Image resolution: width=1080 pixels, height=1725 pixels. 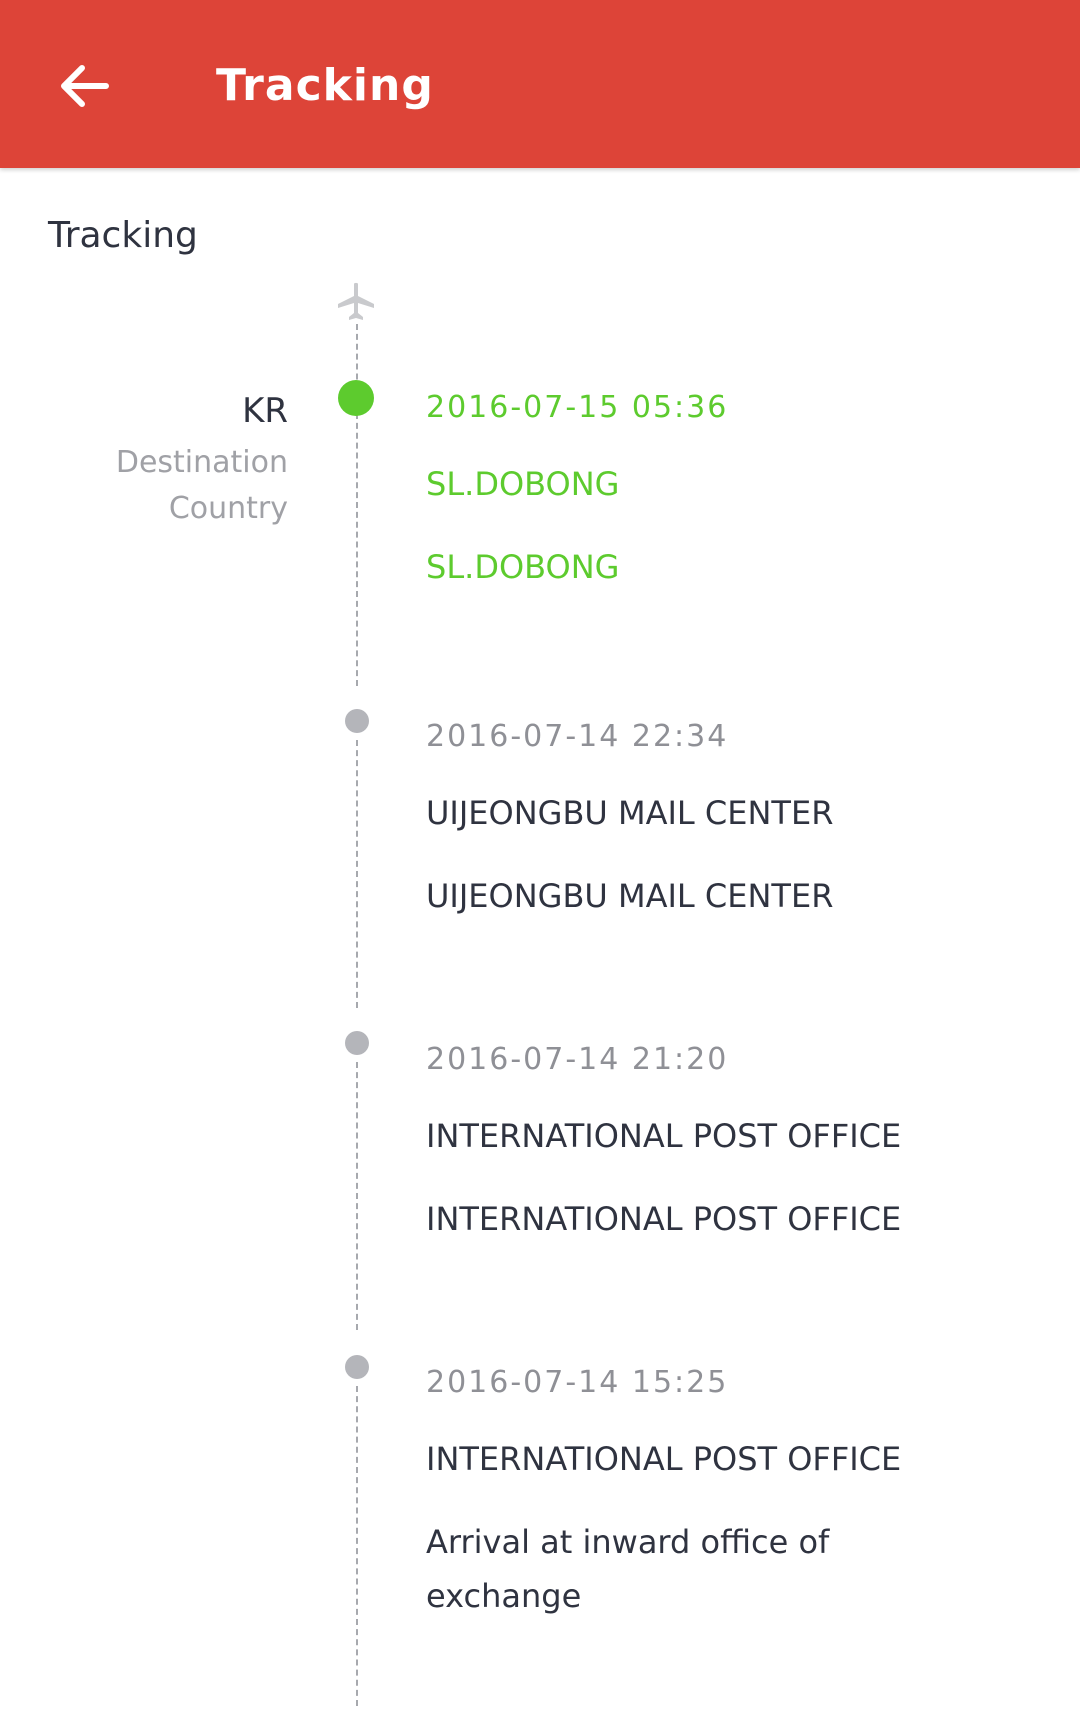 What do you see at coordinates (523, 567) in the screenshot?
I see `event-description: SL.DOBONG` at bounding box center [523, 567].